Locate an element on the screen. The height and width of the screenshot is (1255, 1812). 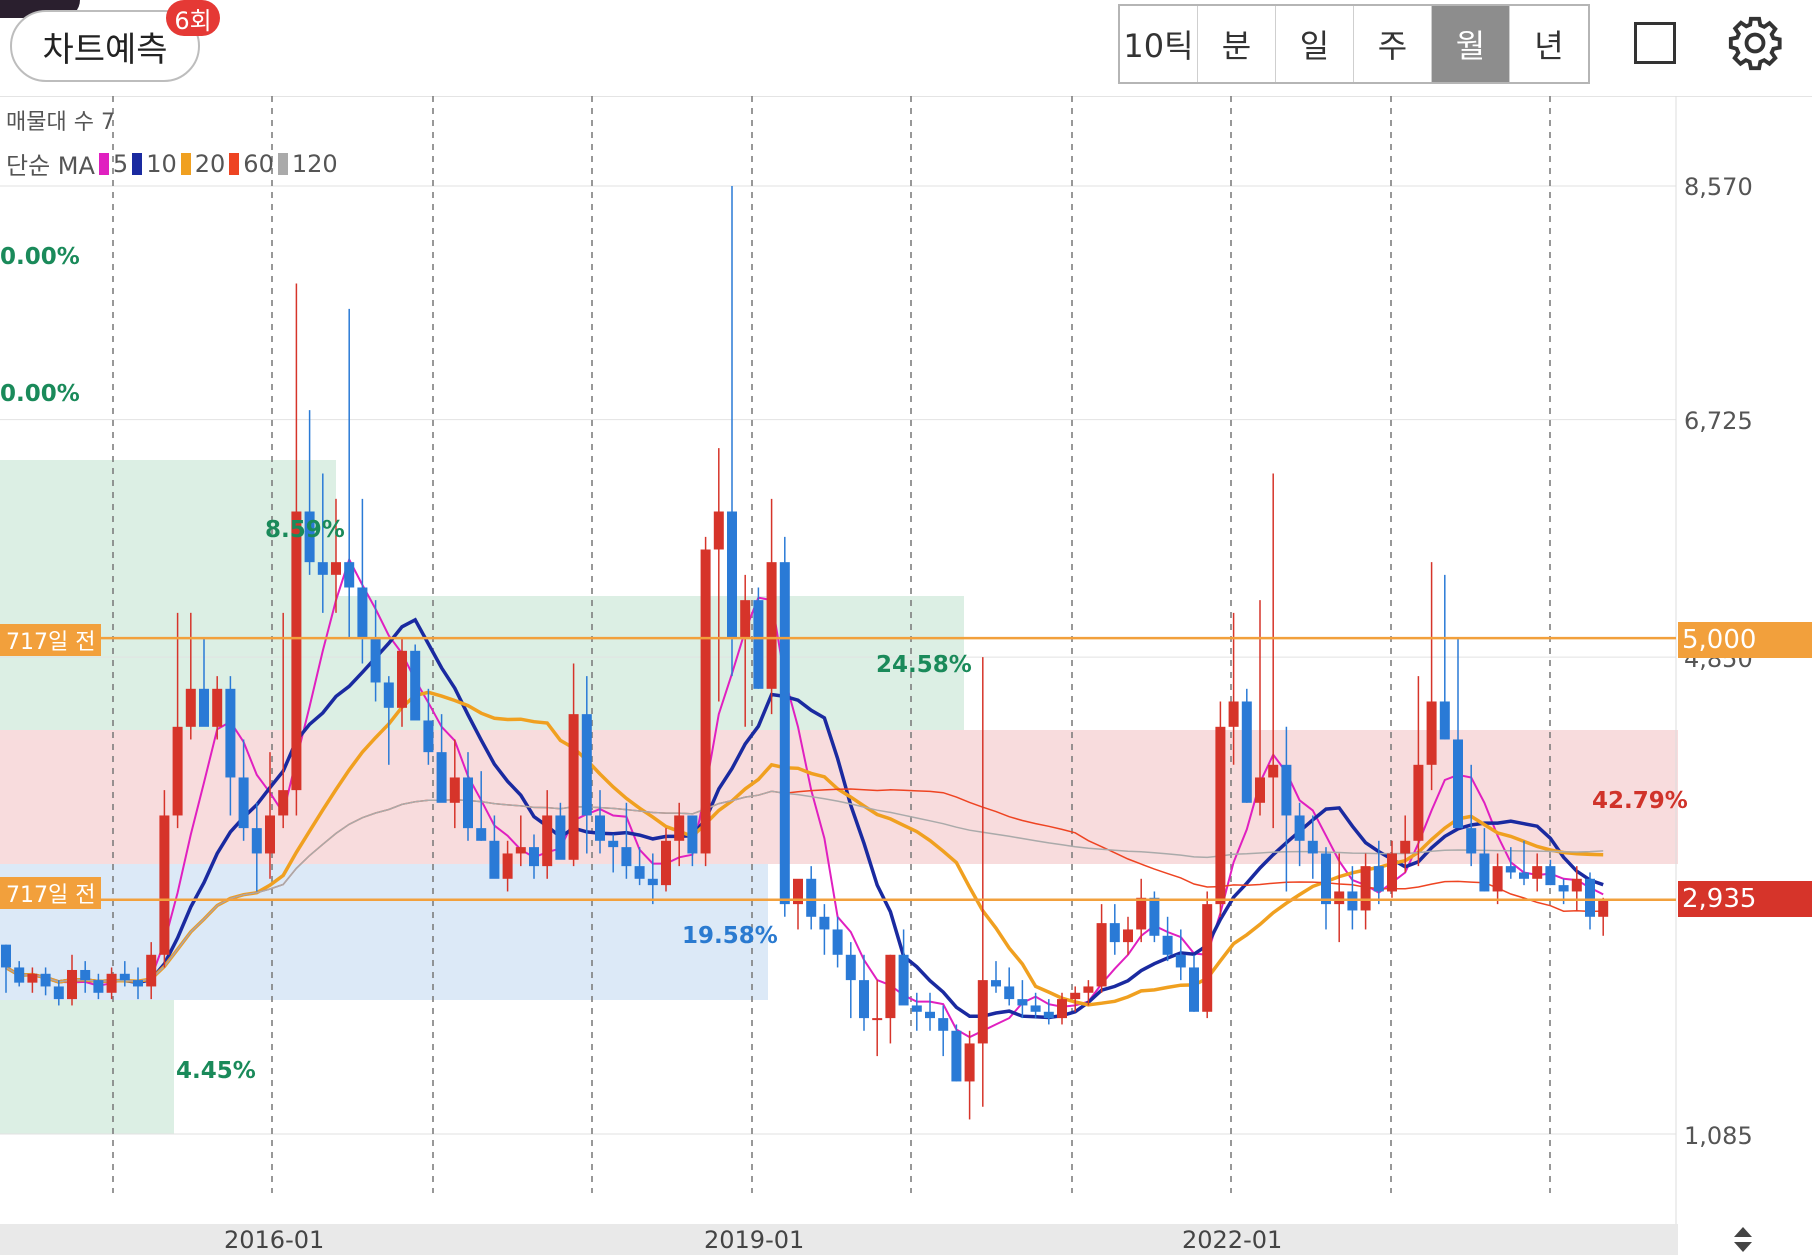
period-selector: 10틱 분 일 주 월 년 is located at coordinates (1354, 44).